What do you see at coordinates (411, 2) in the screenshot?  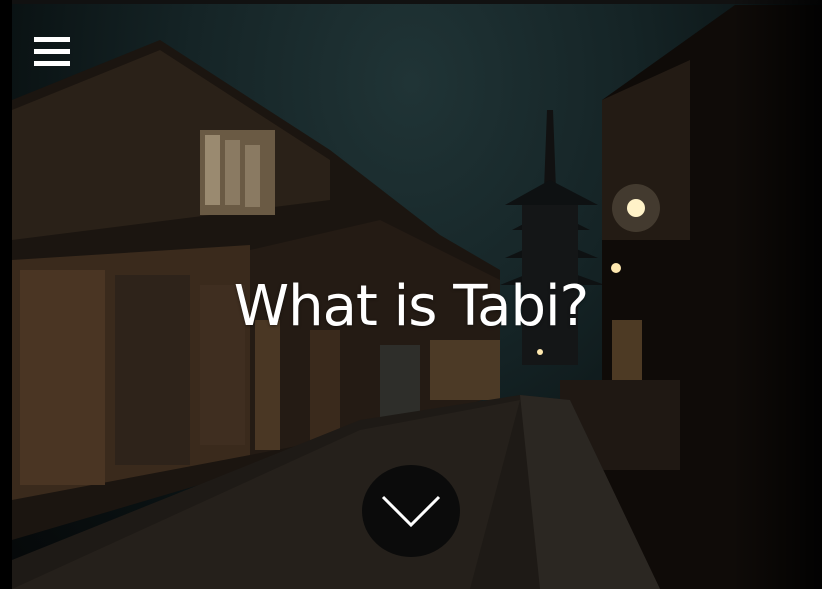 I see `top-border` at bounding box center [411, 2].